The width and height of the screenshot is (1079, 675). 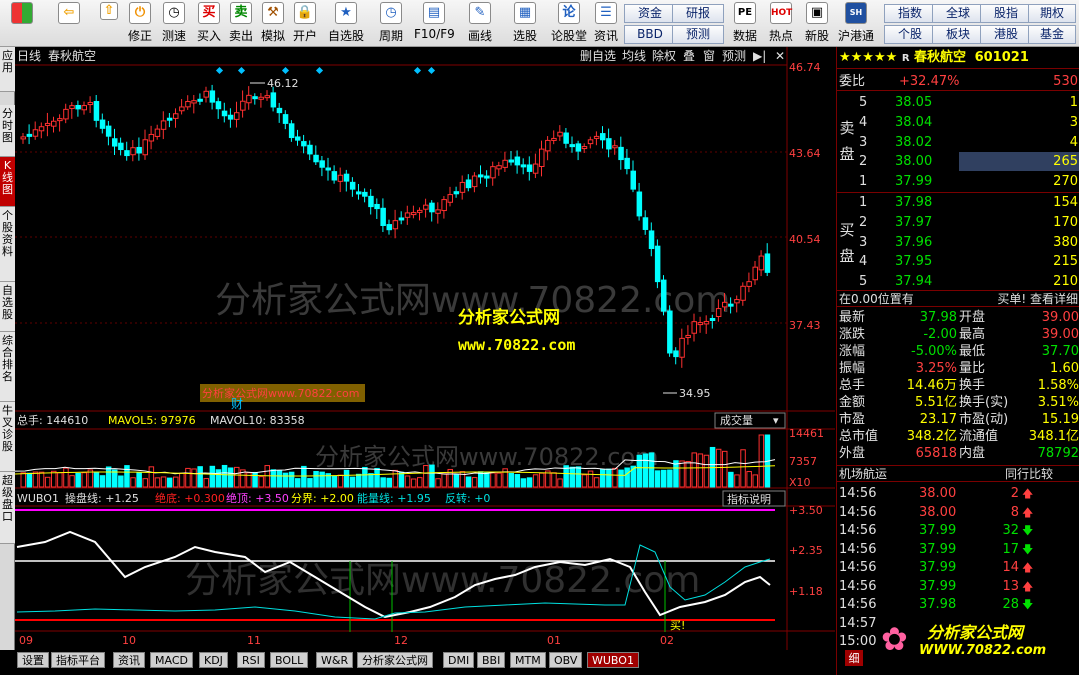 I want to click on sector-button: 板块, so click(x=958, y=34).